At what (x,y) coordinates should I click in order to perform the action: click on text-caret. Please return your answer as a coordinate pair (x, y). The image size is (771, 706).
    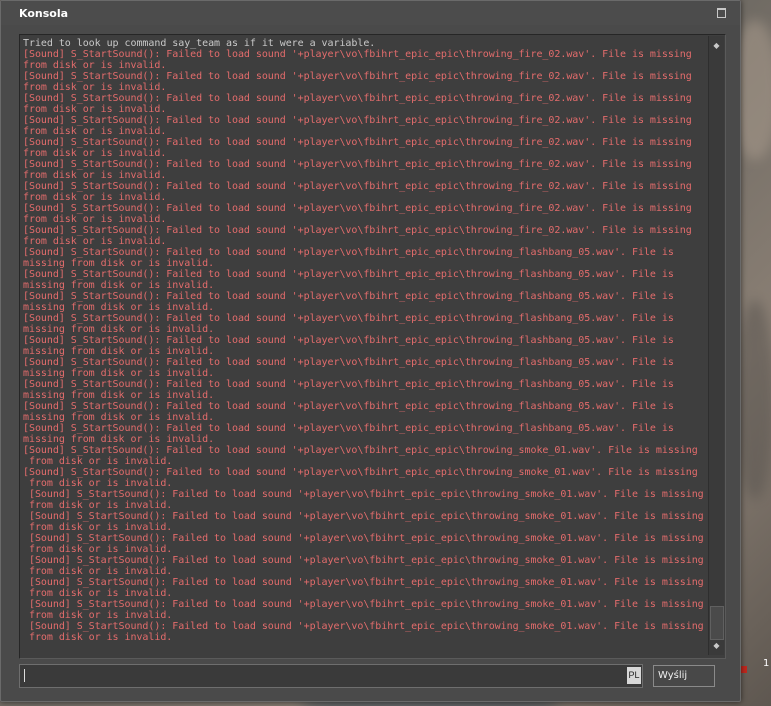
    Looking at the image, I should click on (24, 675).